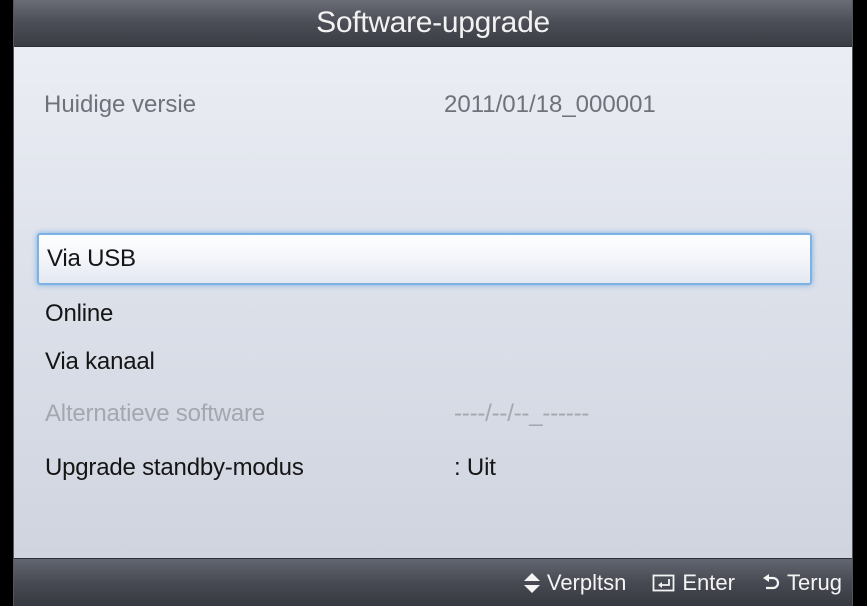 Image resolution: width=867 pixels, height=606 pixels. Describe the element at coordinates (155, 413) in the screenshot. I see `menu-item-label: Alternatieve software` at that location.